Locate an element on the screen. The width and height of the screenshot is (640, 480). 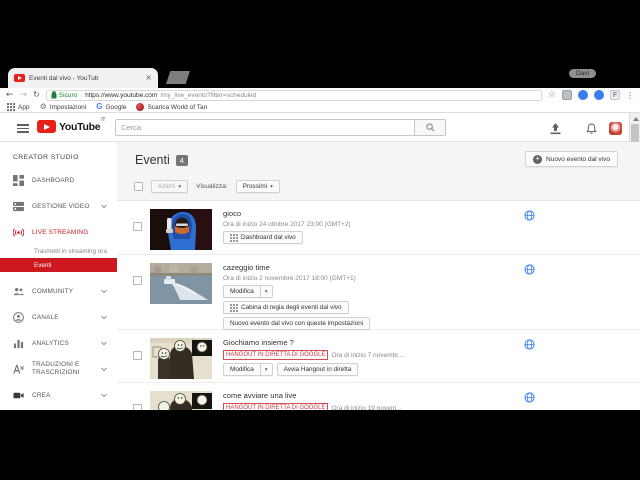
analytics-icon is located at coordinates (18, 343).